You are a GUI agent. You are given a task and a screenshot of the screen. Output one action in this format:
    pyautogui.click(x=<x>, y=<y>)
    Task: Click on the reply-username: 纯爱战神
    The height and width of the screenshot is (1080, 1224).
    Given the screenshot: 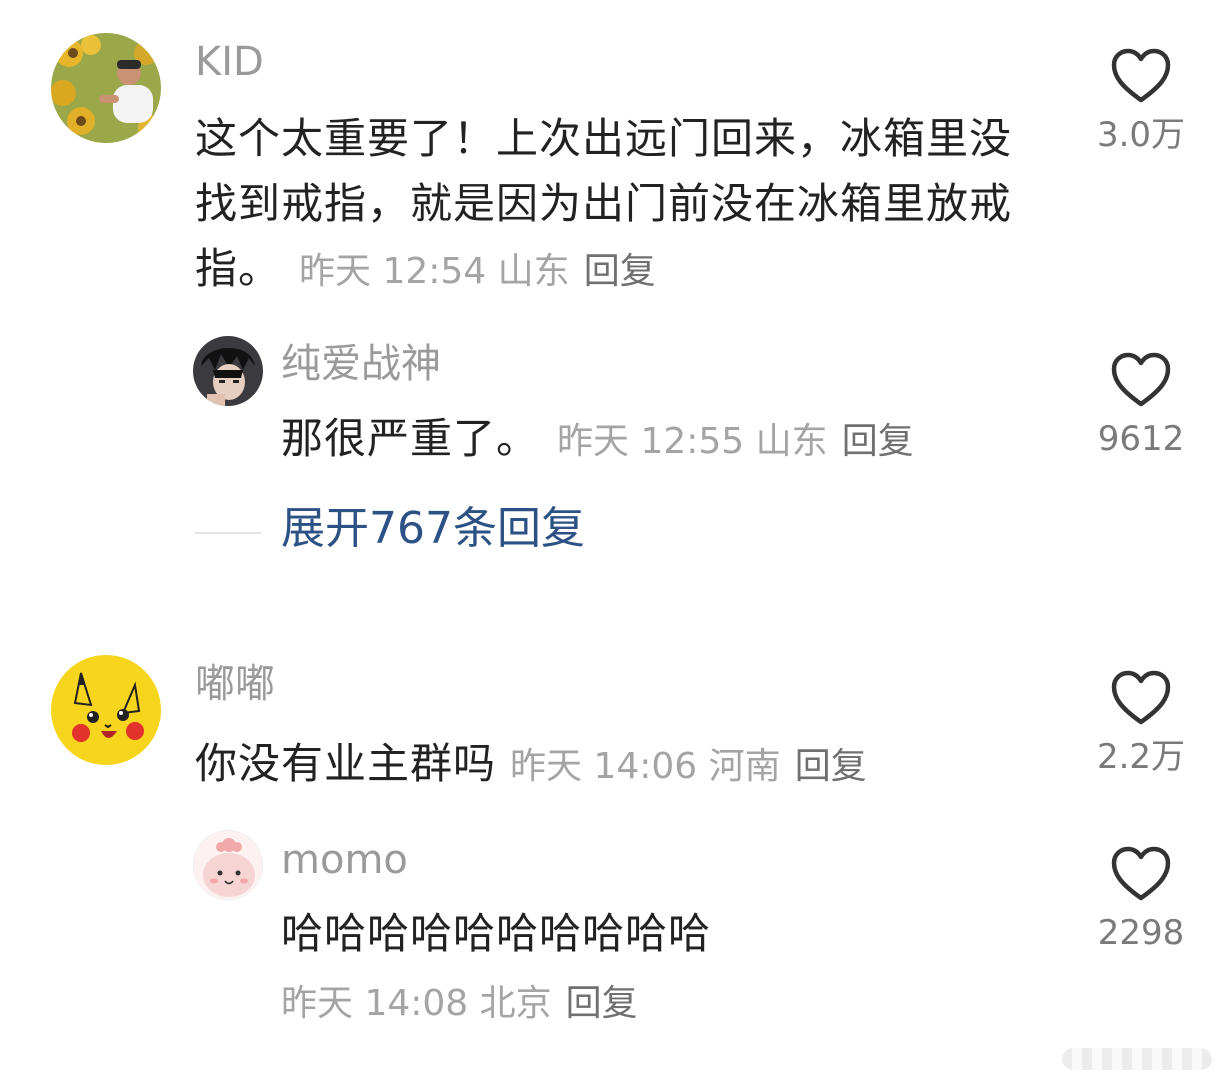 What is the action you would take?
    pyautogui.click(x=361, y=364)
    